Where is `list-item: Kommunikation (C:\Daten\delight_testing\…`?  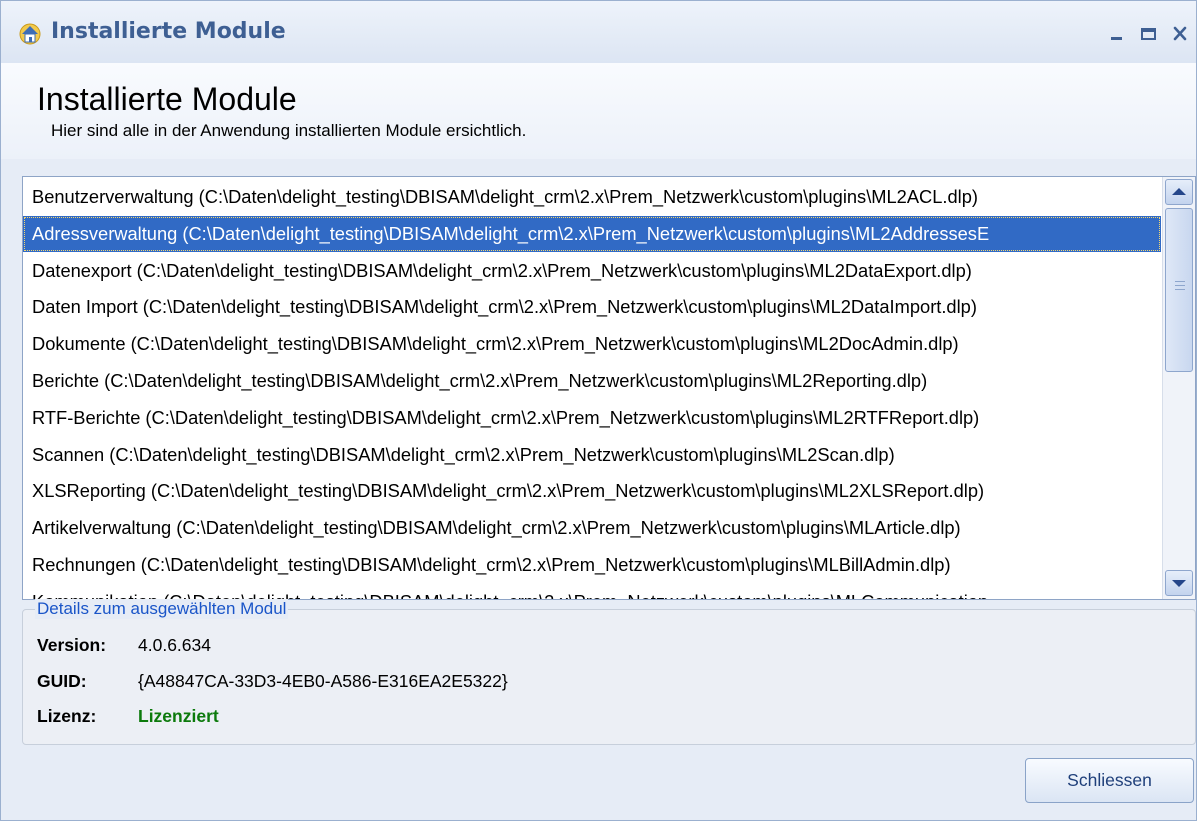 list-item: Kommunikation (C:\Daten\delight_testing\… is located at coordinates (592, 591).